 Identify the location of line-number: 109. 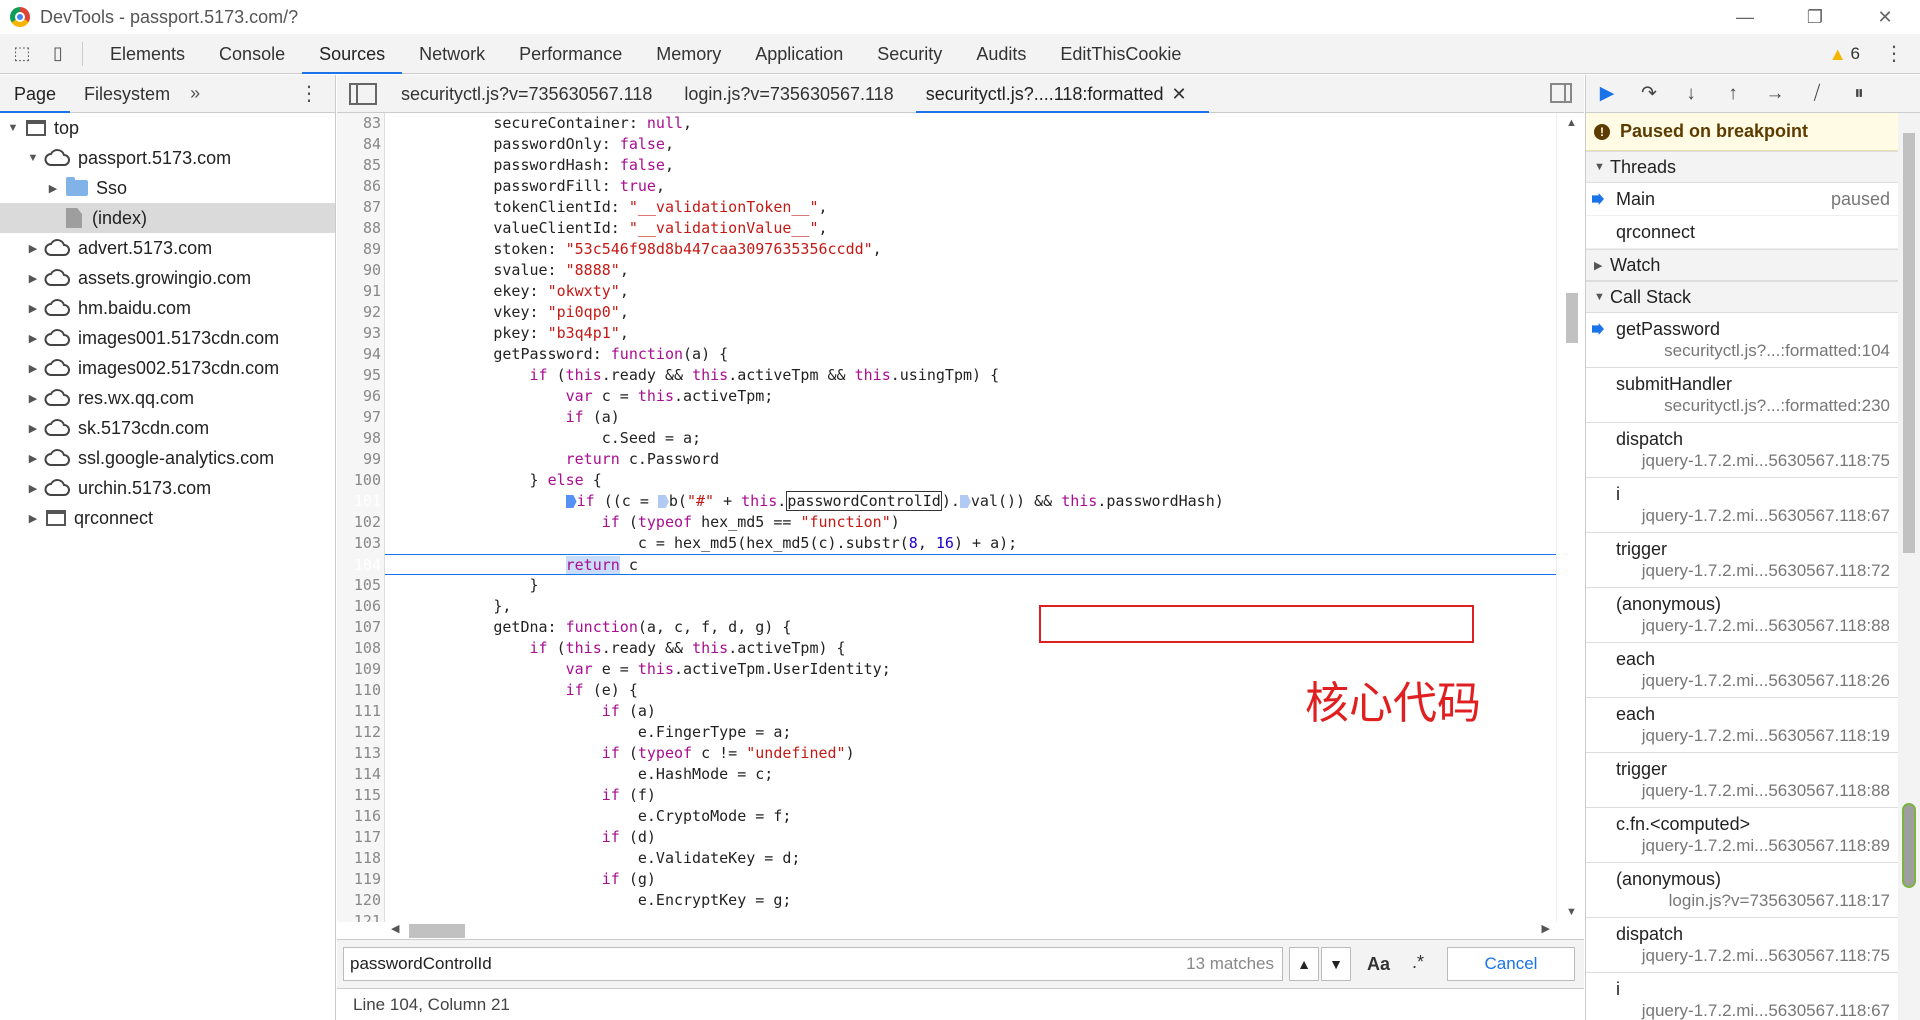
(359, 669).